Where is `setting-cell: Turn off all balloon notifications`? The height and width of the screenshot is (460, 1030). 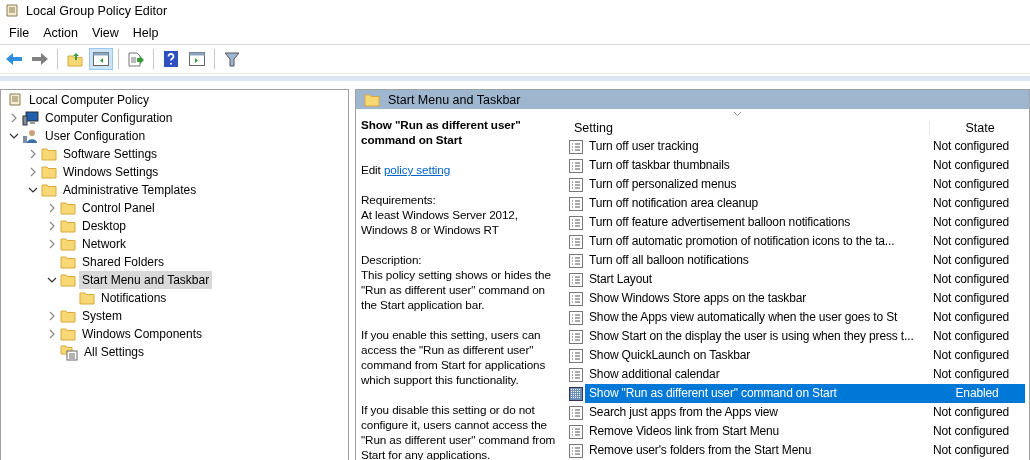 setting-cell: Turn off all balloon notifications is located at coordinates (757, 260).